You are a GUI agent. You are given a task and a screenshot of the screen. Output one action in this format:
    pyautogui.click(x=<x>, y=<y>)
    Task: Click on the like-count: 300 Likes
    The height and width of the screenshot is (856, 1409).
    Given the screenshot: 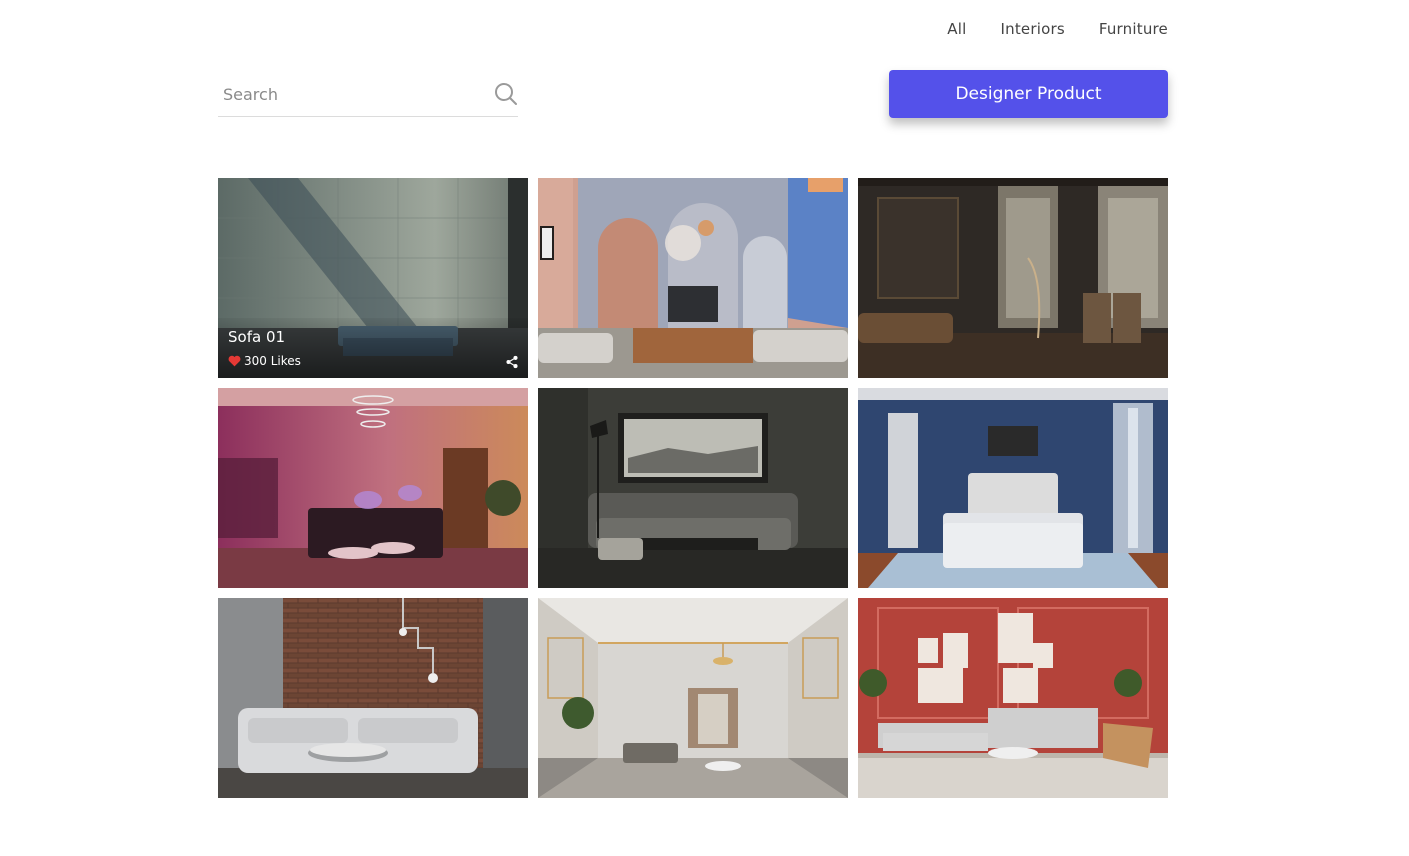 What is the action you would take?
    pyautogui.click(x=264, y=361)
    